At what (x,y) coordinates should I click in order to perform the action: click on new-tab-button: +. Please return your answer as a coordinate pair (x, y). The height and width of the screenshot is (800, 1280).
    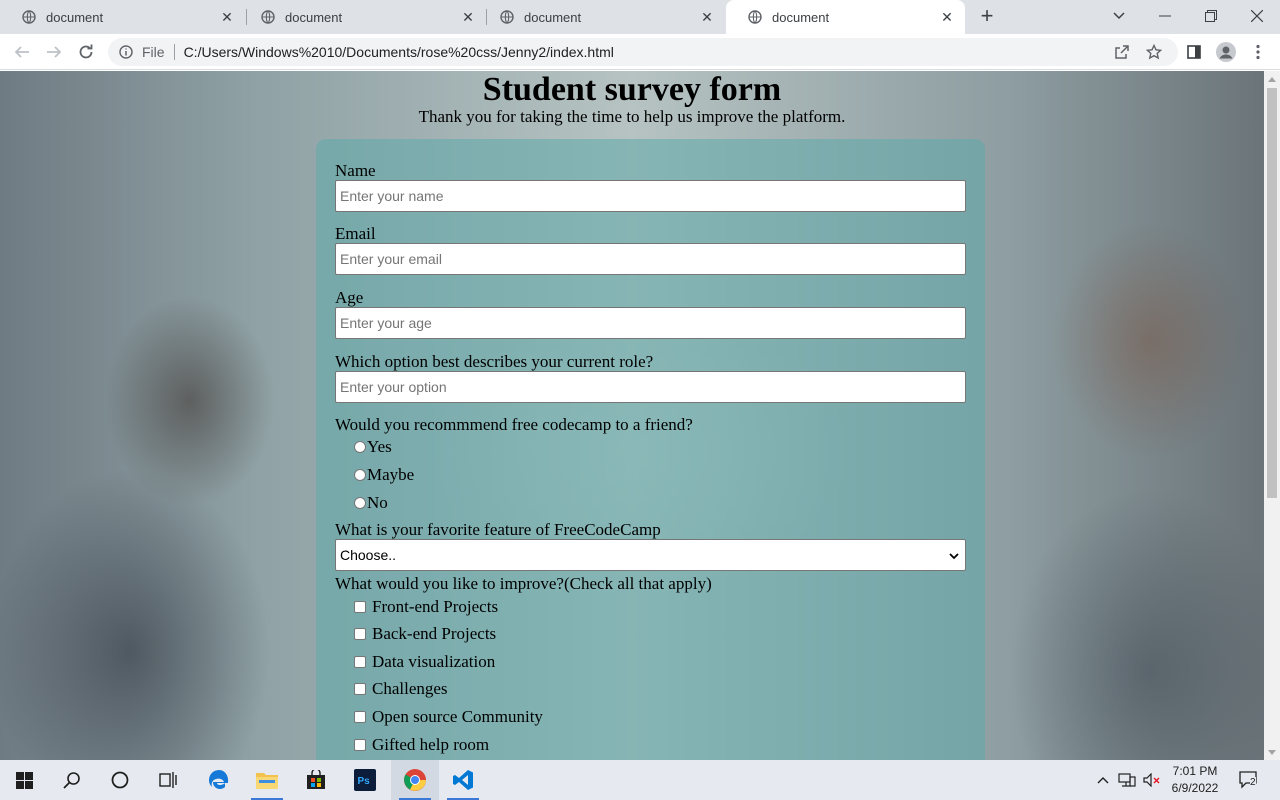
    Looking at the image, I should click on (987, 16).